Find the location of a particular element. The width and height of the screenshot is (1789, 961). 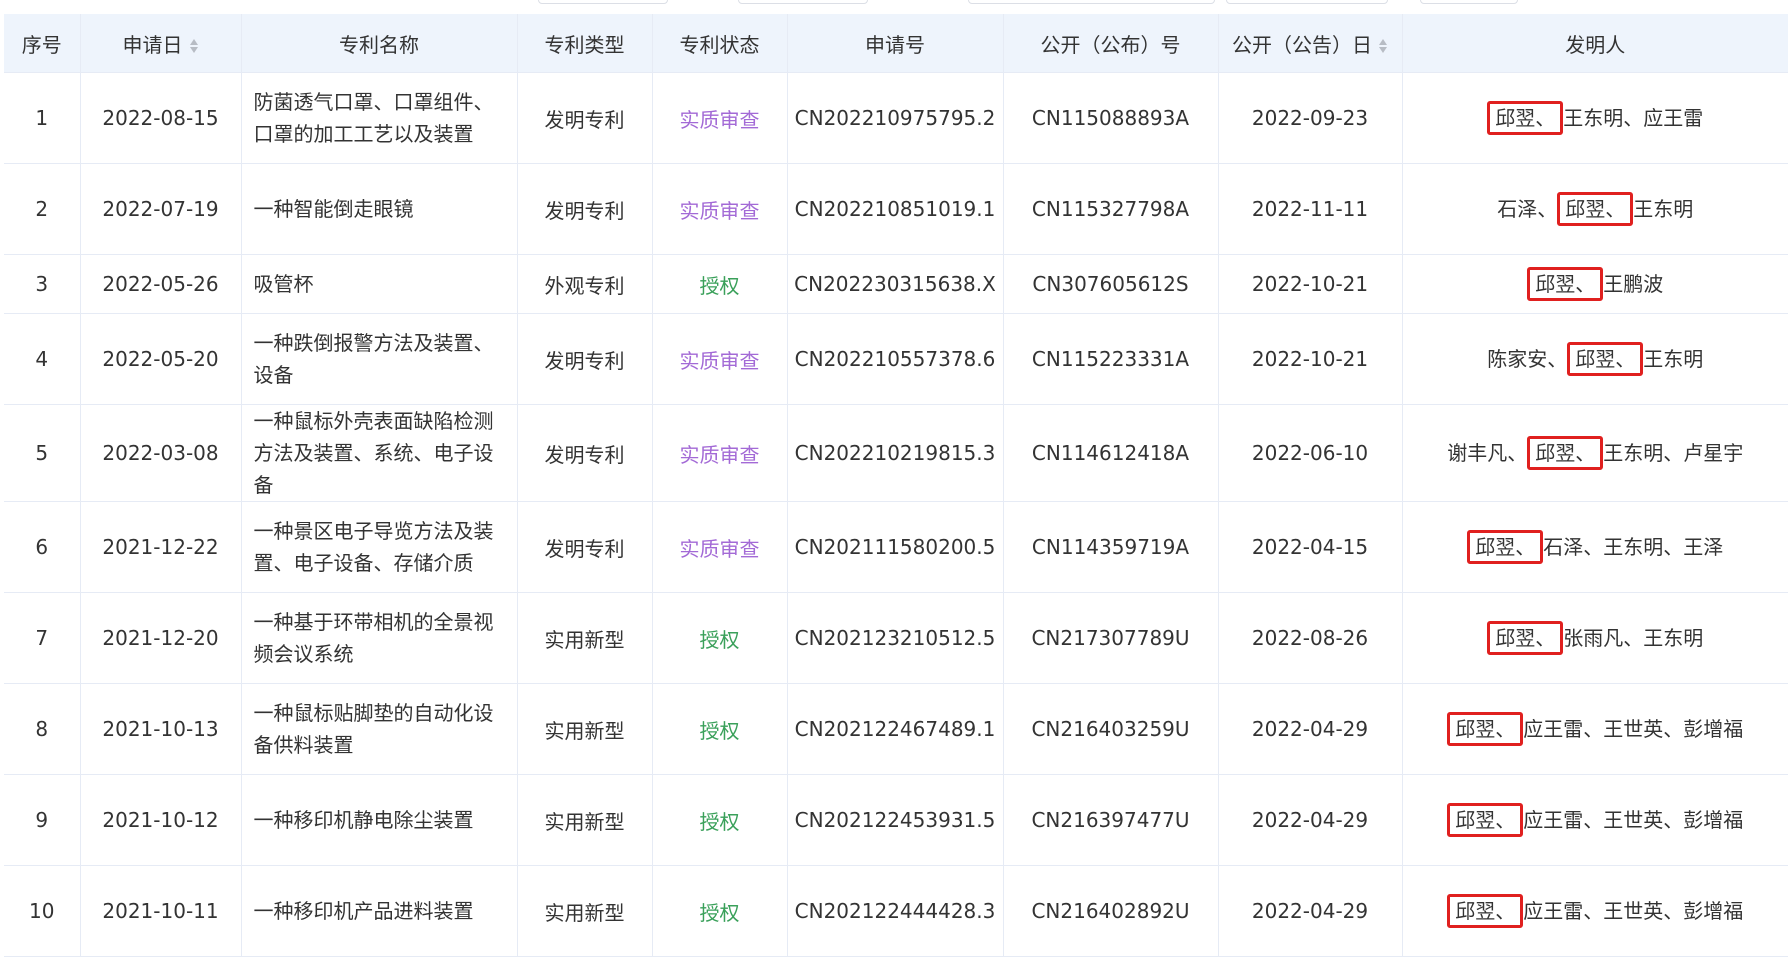

inventor-text: 陈家安、 is located at coordinates (1527, 359).